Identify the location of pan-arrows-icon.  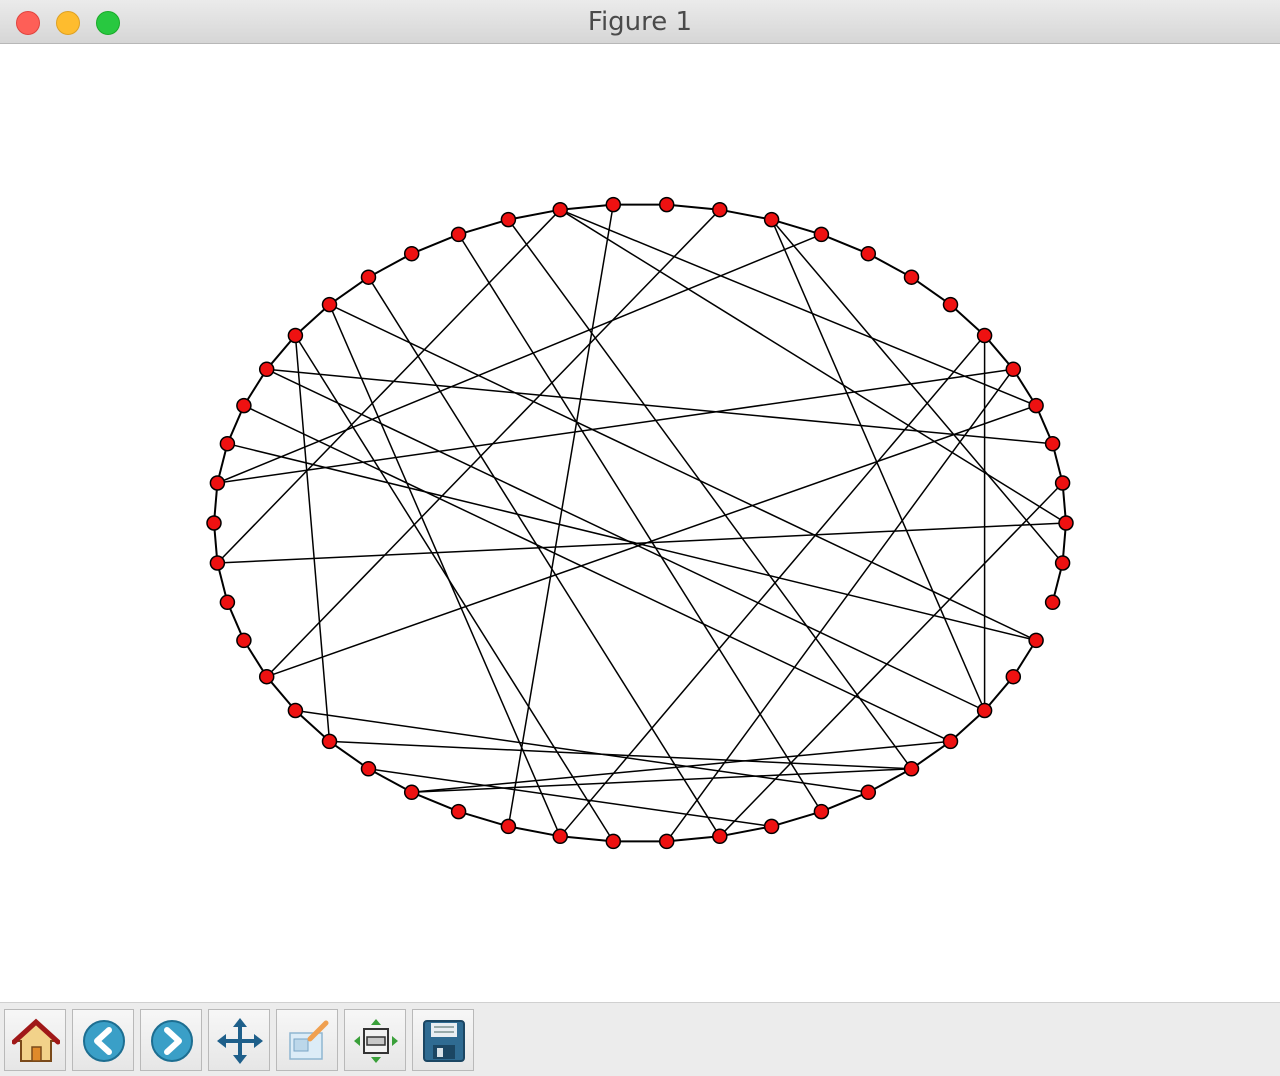
(240, 1041).